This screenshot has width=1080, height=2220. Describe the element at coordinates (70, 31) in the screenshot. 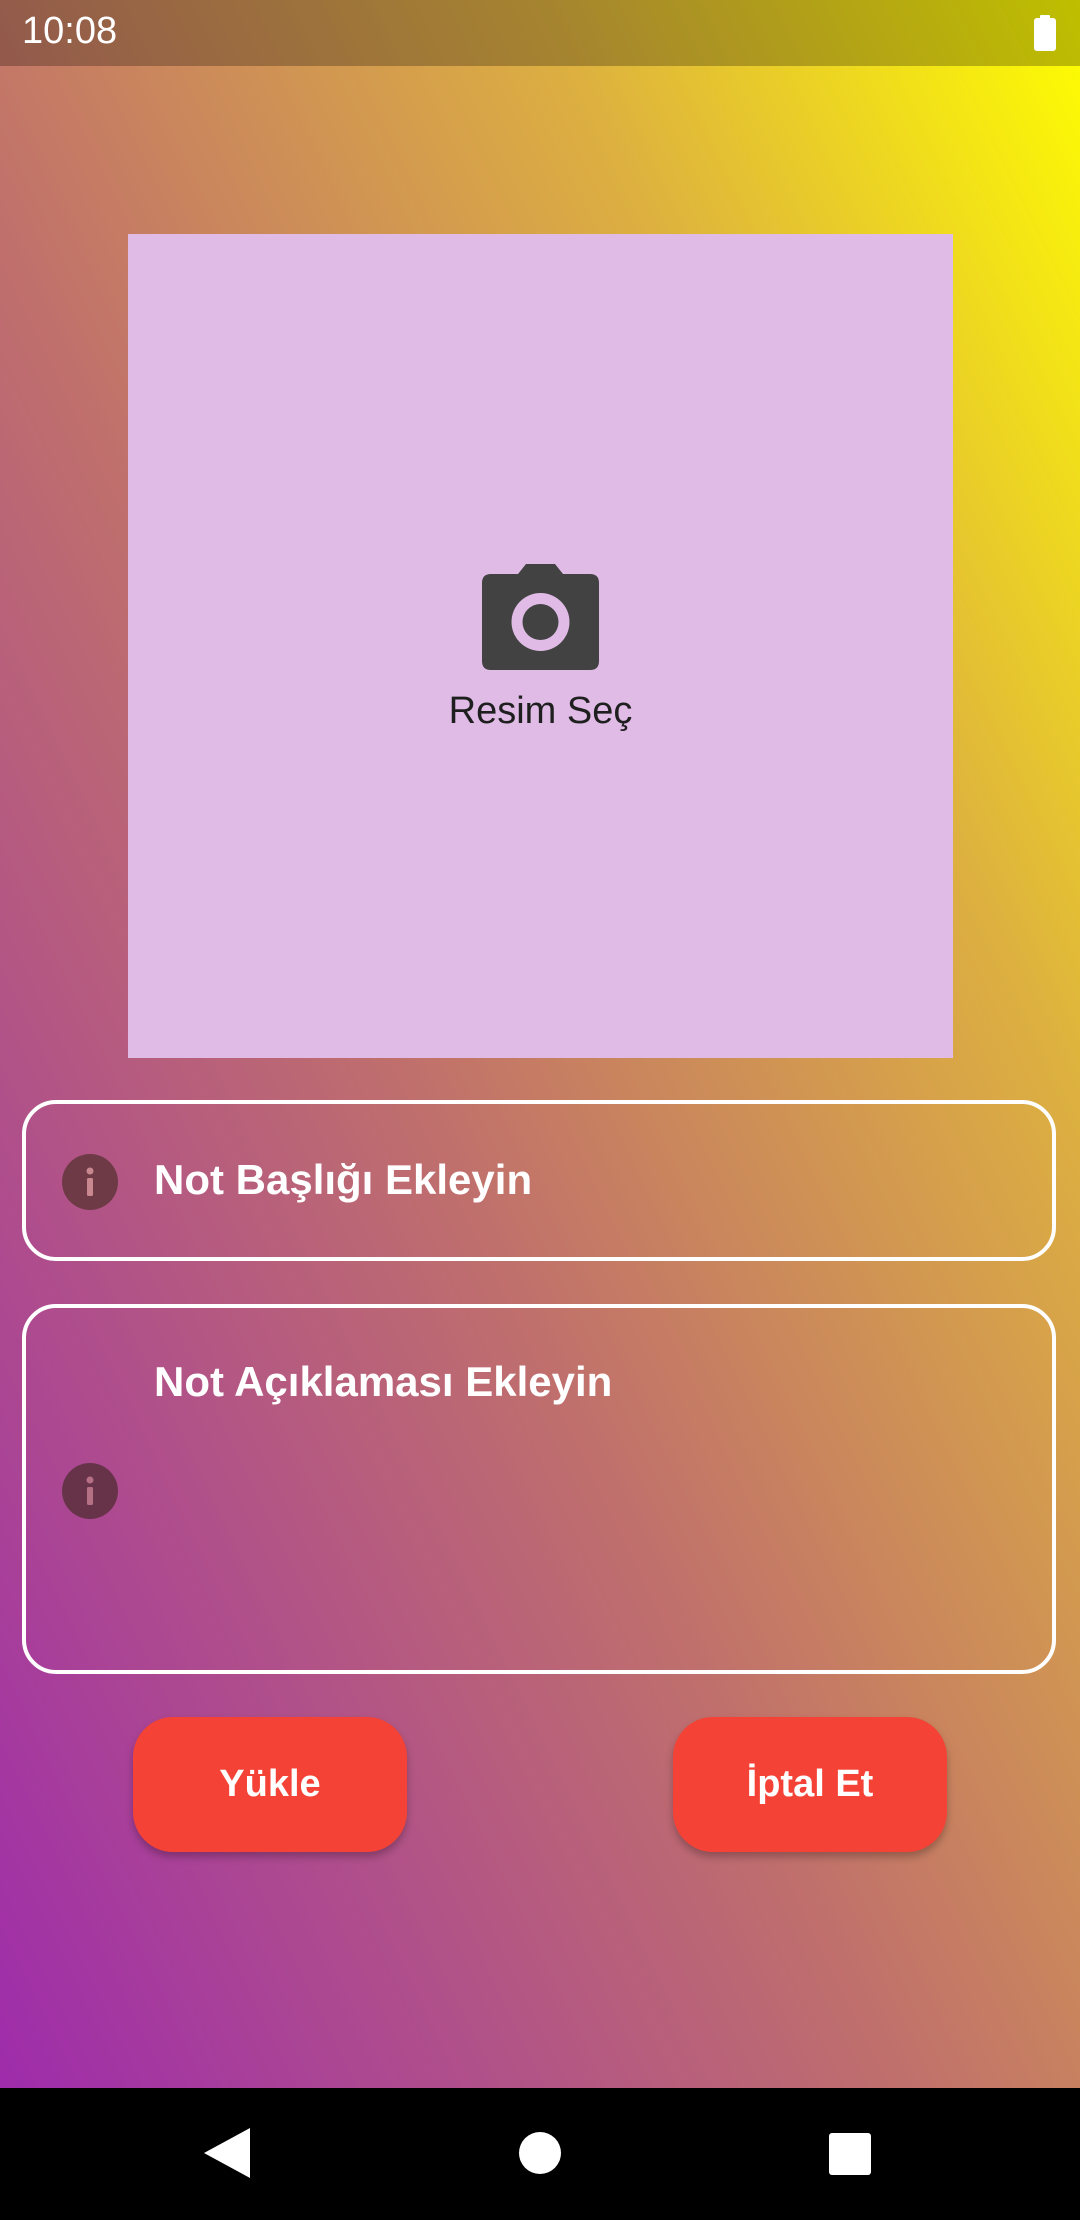

I see `status-time: 10:08` at that location.